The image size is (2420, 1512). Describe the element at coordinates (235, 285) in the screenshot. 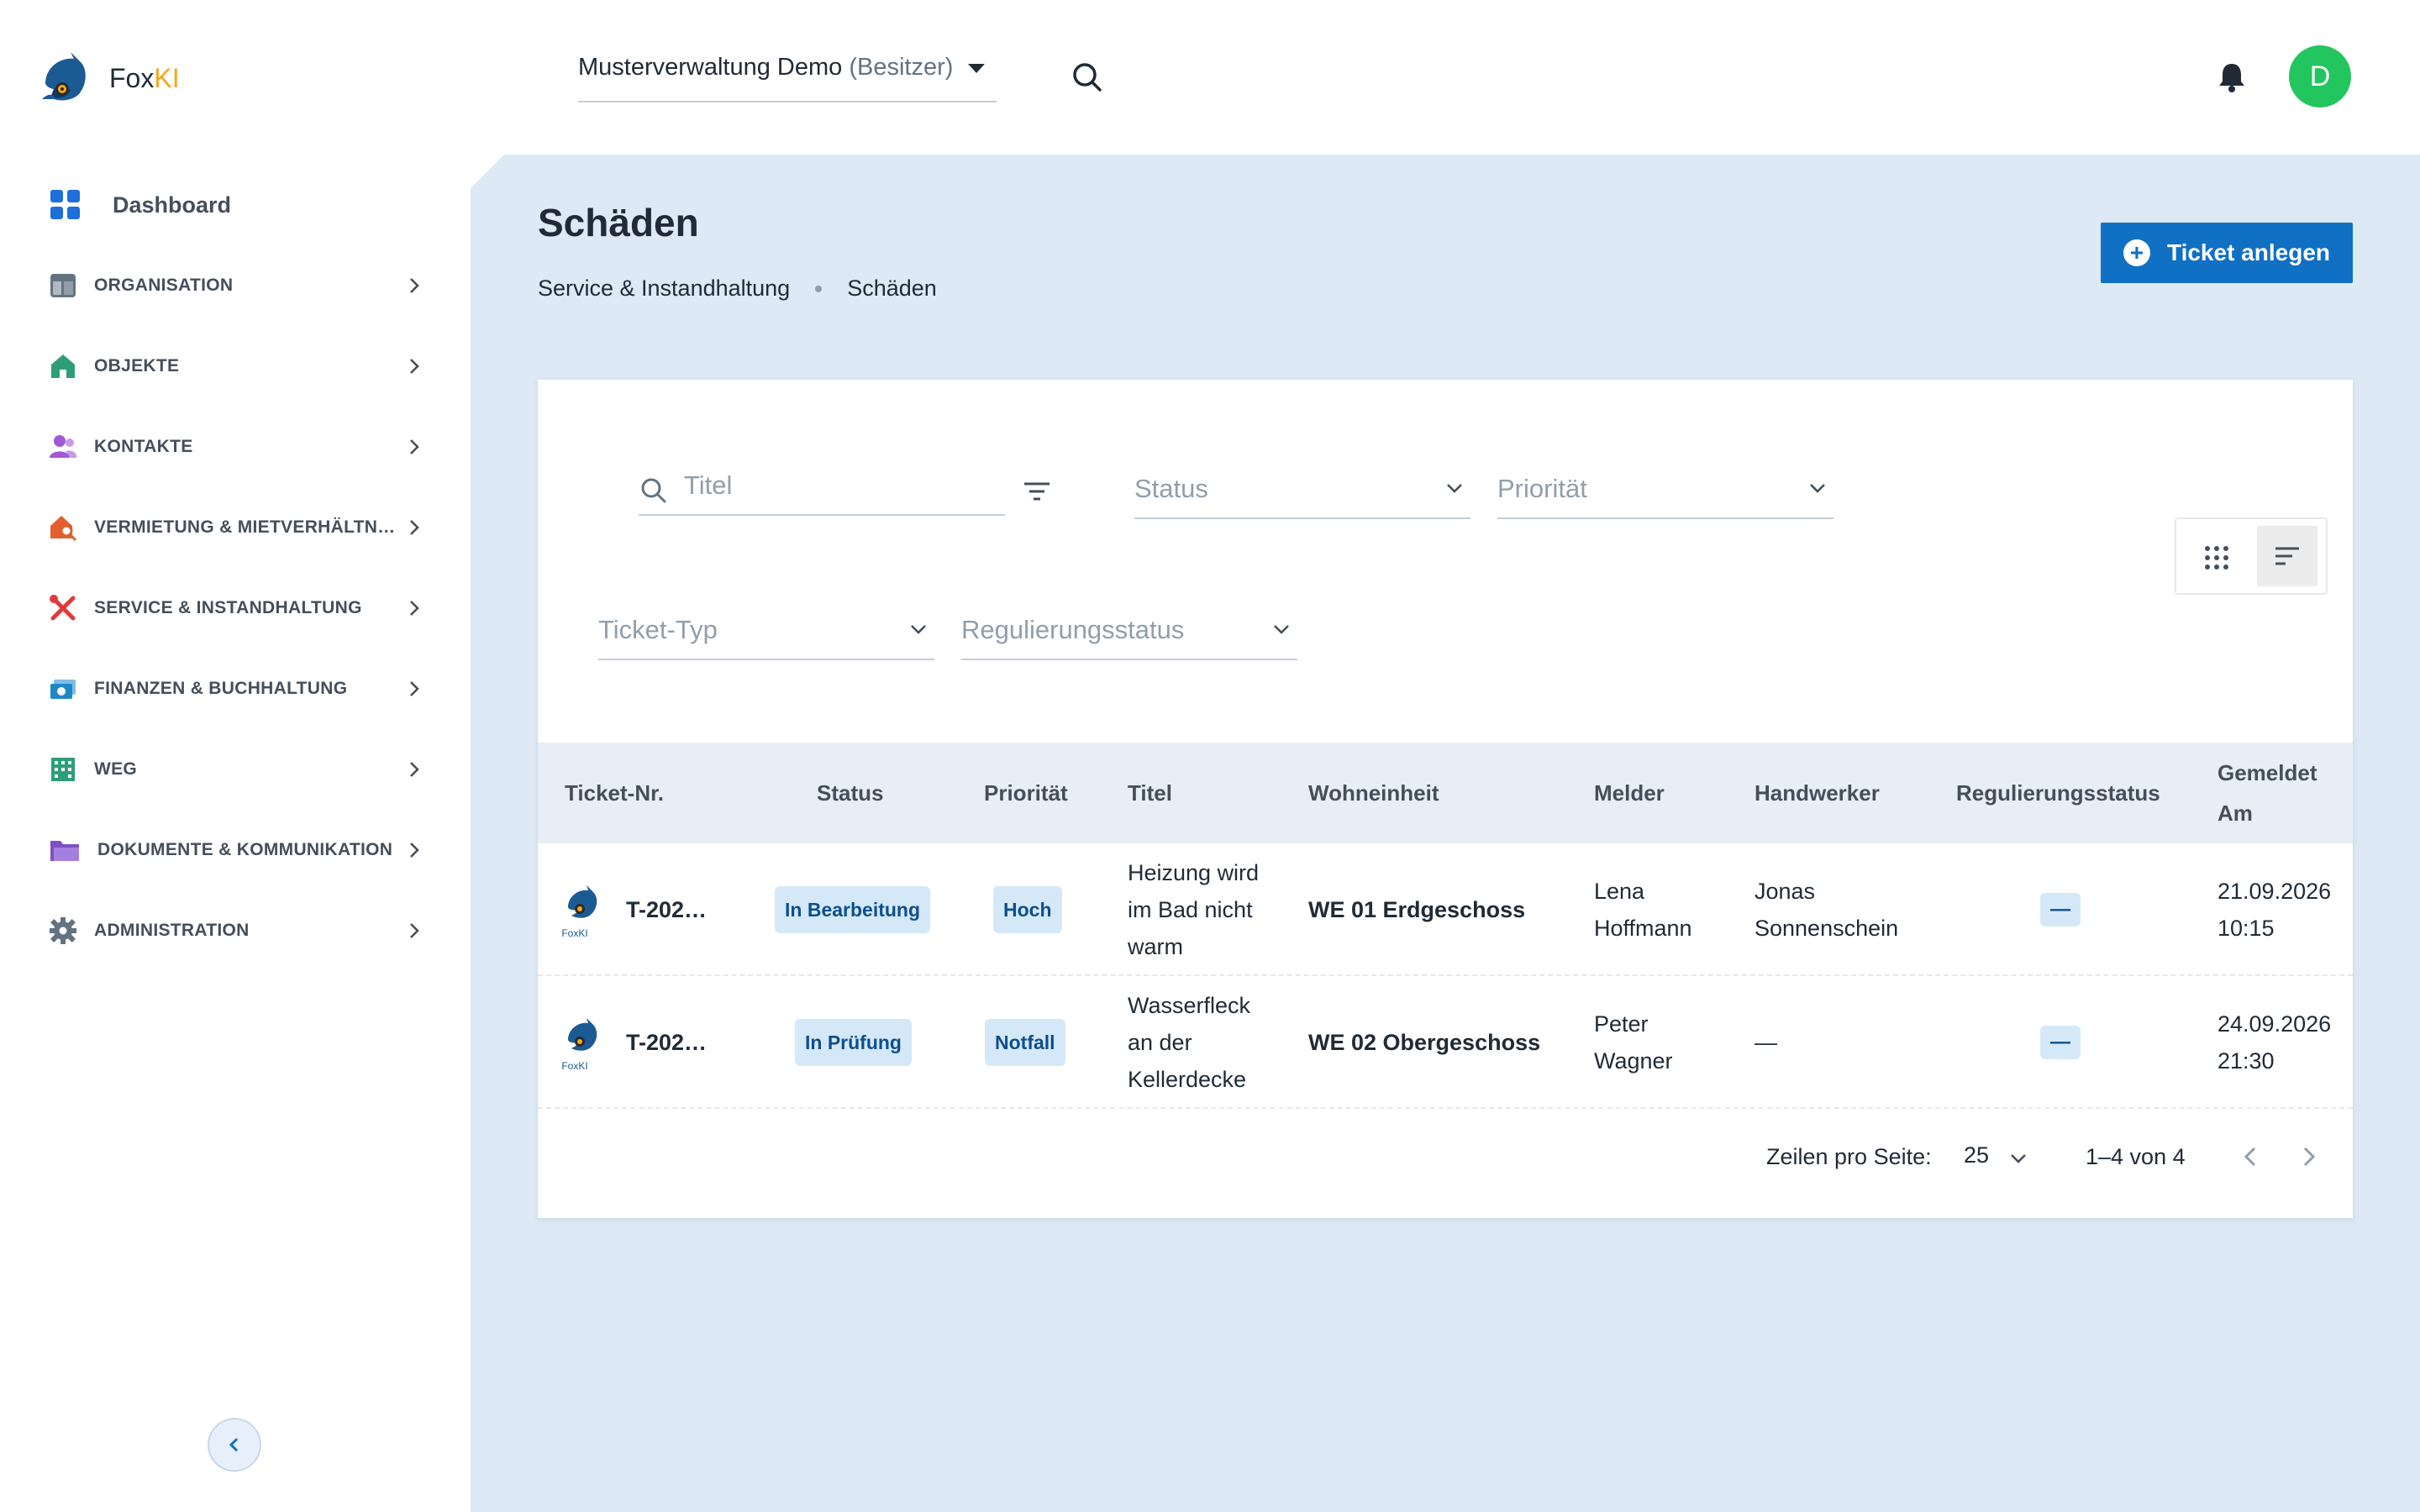

I see `sidebar-item-organisation: ORGANISATION` at that location.